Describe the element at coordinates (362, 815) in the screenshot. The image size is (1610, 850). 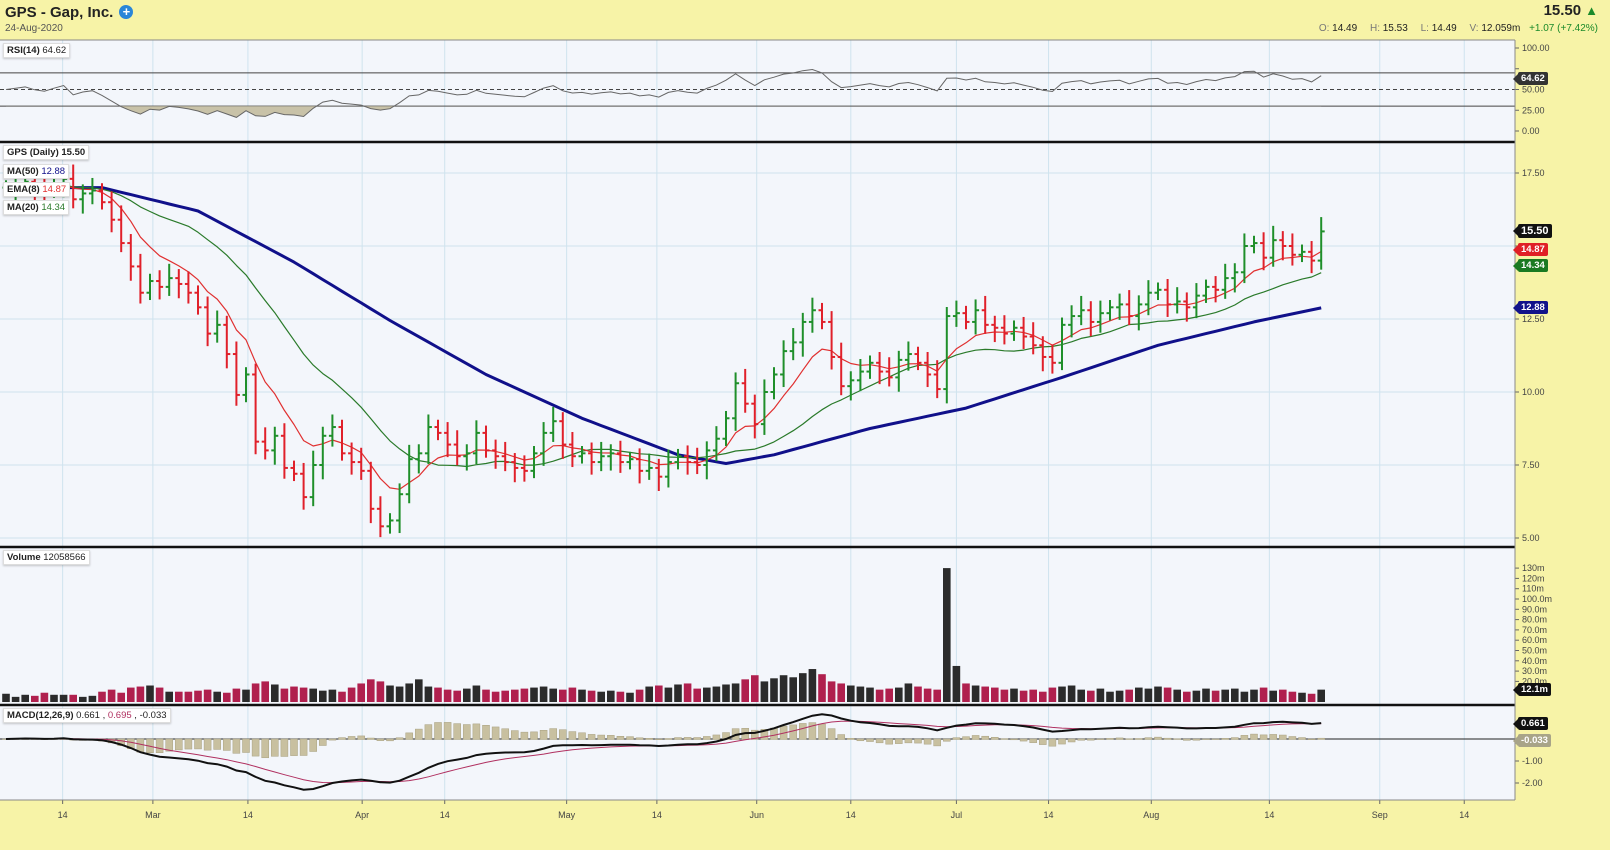
I see `x-tick-label: Apr` at that location.